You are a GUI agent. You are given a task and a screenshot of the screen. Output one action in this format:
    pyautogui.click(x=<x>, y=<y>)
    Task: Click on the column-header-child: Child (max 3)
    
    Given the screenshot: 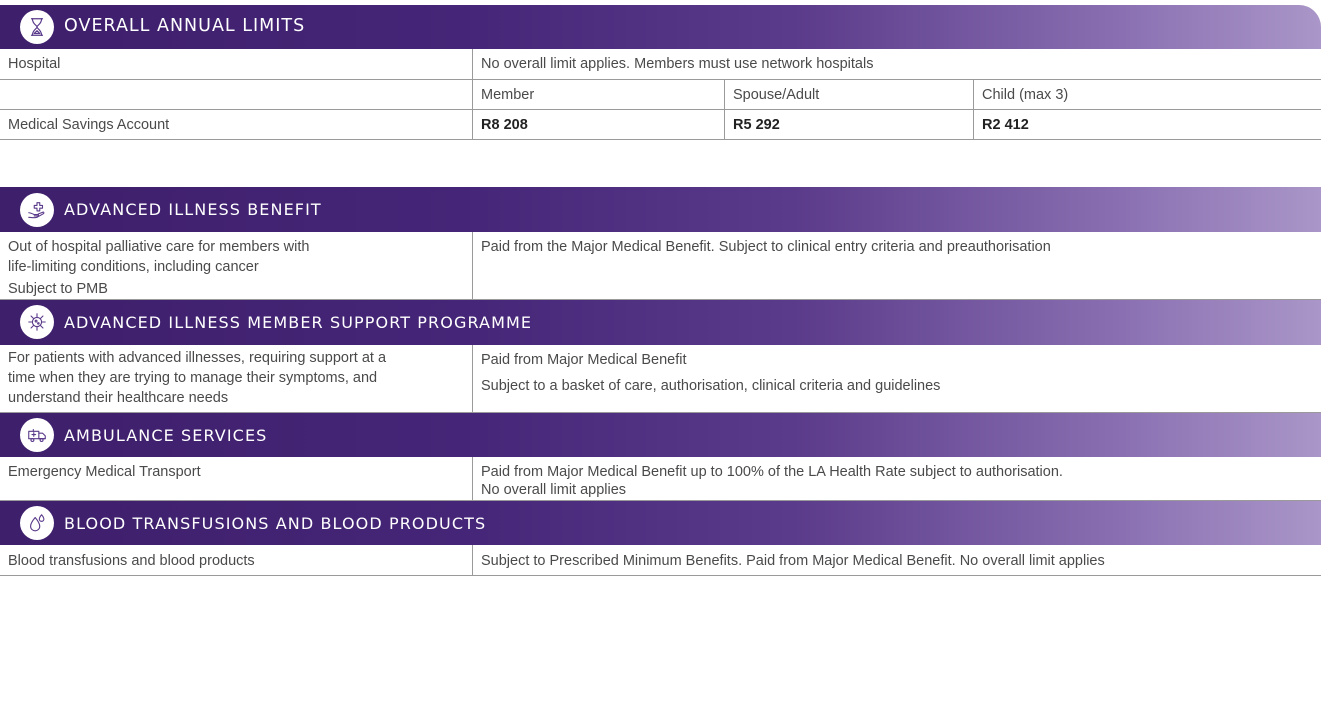 What is the action you would take?
    pyautogui.click(x=1025, y=95)
    